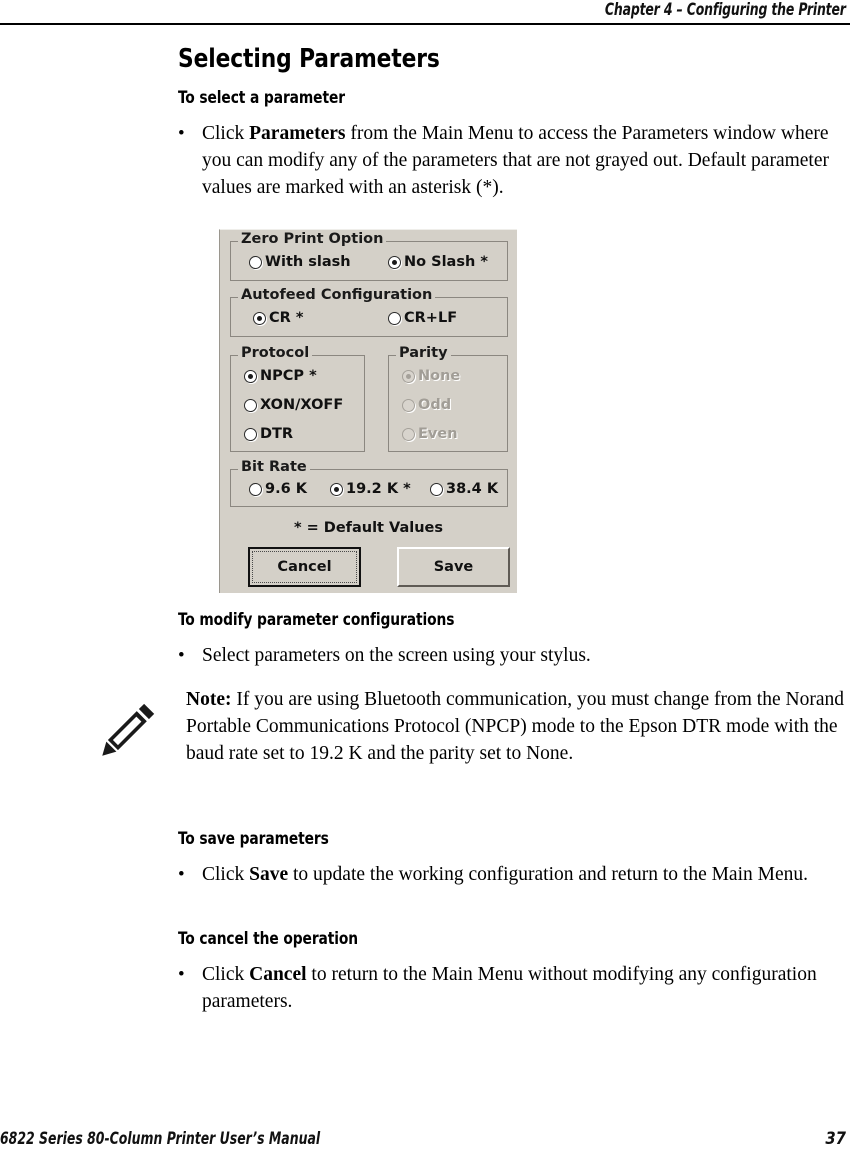 The height and width of the screenshot is (1165, 850). I want to click on chapter-running-head: Chapter 4 – Configuring the Printer, so click(725, 9).